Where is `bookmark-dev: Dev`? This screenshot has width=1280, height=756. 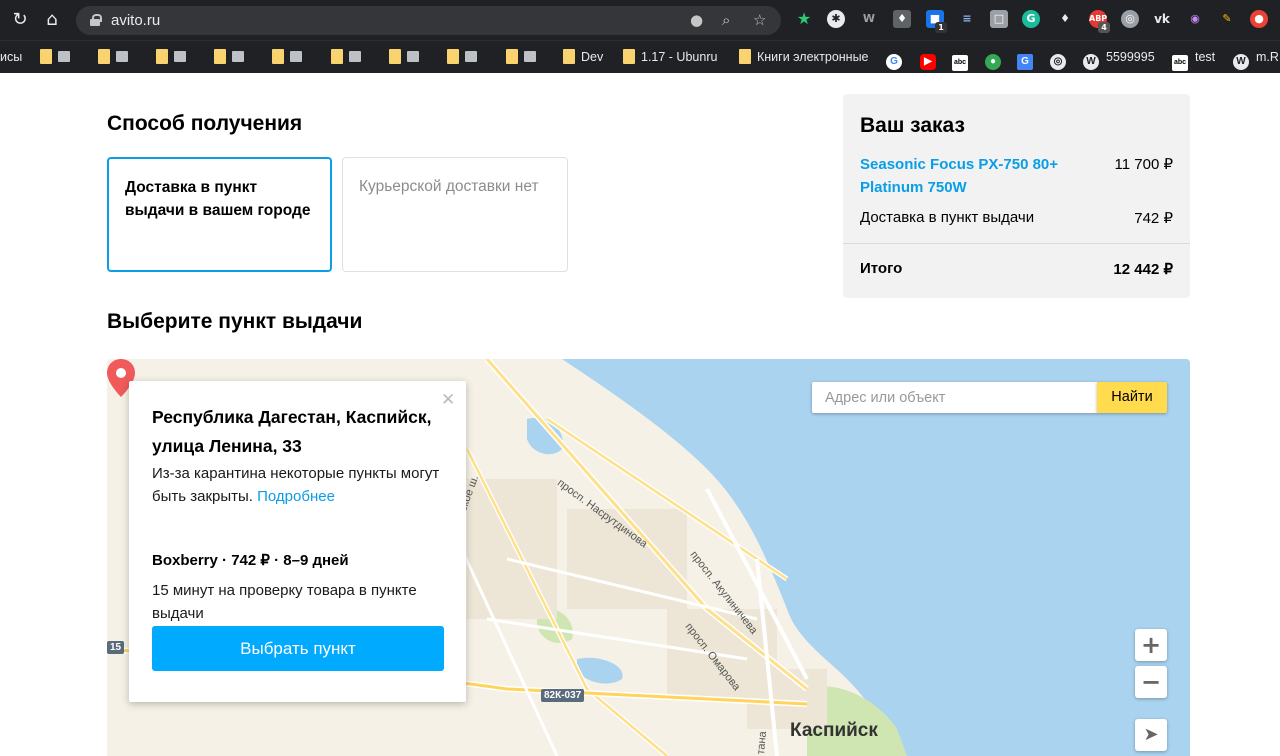
bookmark-dev: Dev is located at coordinates (583, 57).